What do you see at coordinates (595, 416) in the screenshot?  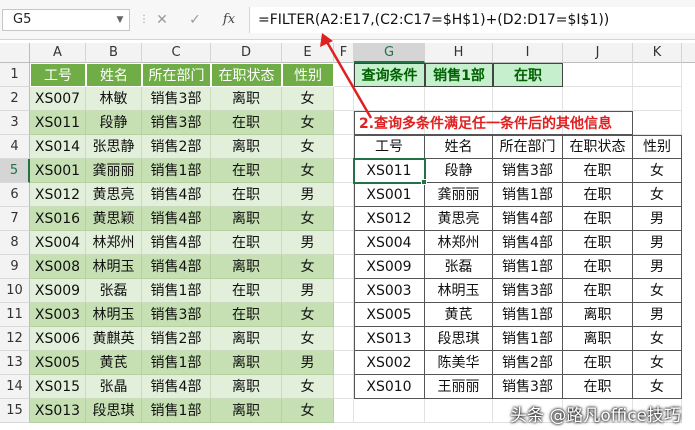 I see `watermark: 头条 @路凡office技巧` at bounding box center [595, 416].